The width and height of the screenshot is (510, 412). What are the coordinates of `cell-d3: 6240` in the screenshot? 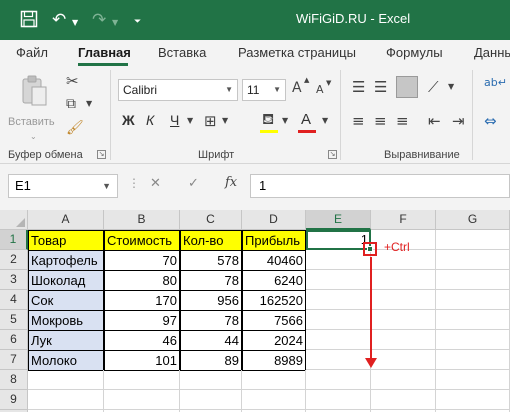 It's located at (274, 280).